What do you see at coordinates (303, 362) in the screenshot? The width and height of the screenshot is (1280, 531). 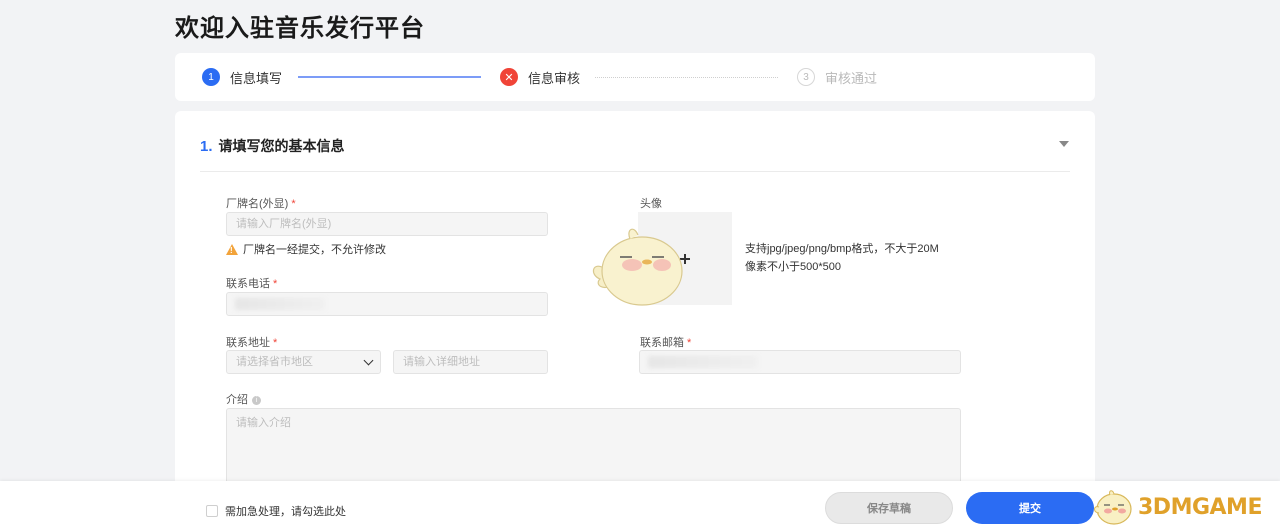 I see `region-select: 请选择省市地区` at bounding box center [303, 362].